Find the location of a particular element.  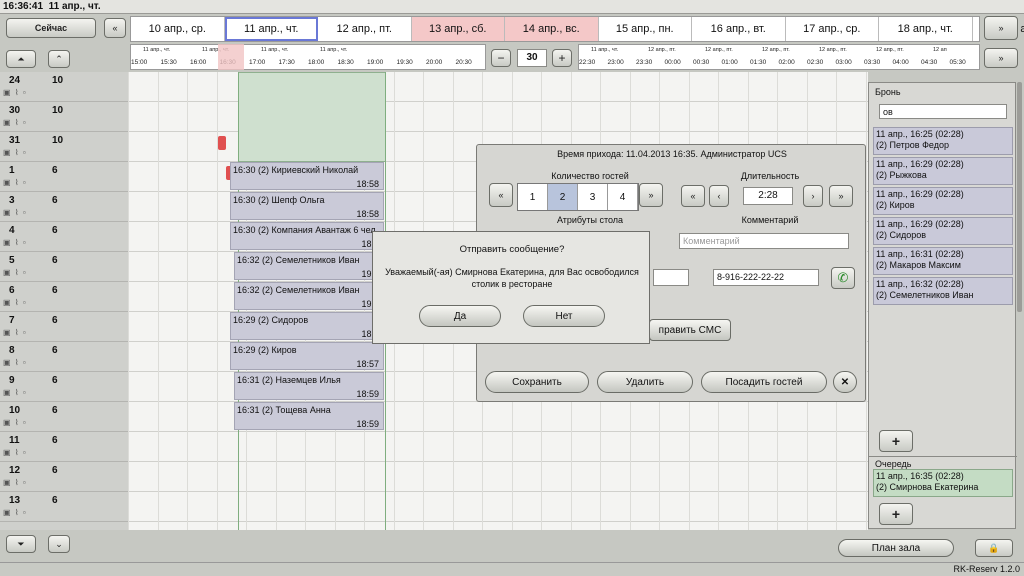

date-cell: 10 апр., ср. is located at coordinates (178, 29).